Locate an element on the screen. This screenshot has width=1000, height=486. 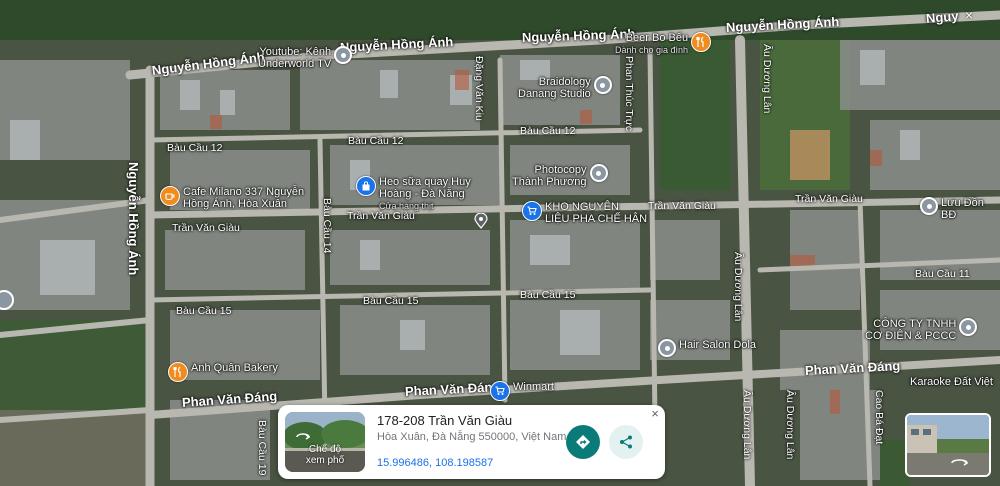
poi-youtube-underworld-tv: Youtube: Kênh Underworld TV is located at coordinates (305, 58).